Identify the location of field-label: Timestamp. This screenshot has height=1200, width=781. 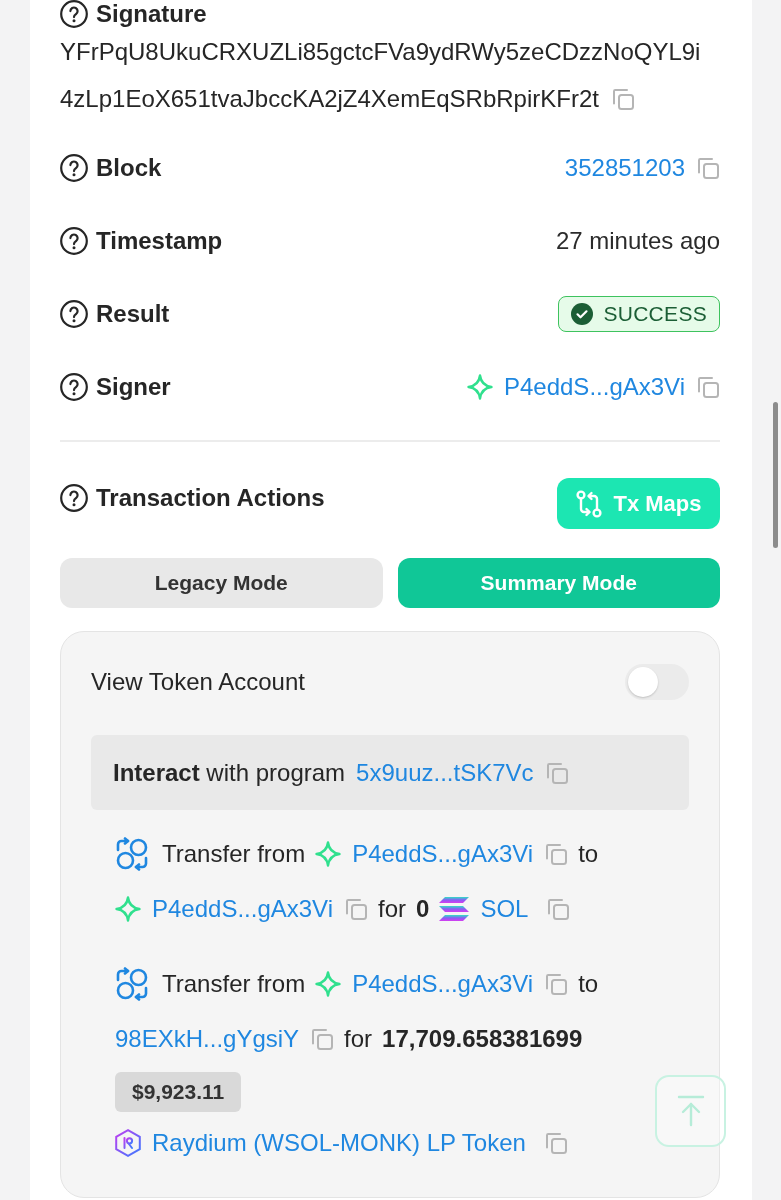
(159, 240).